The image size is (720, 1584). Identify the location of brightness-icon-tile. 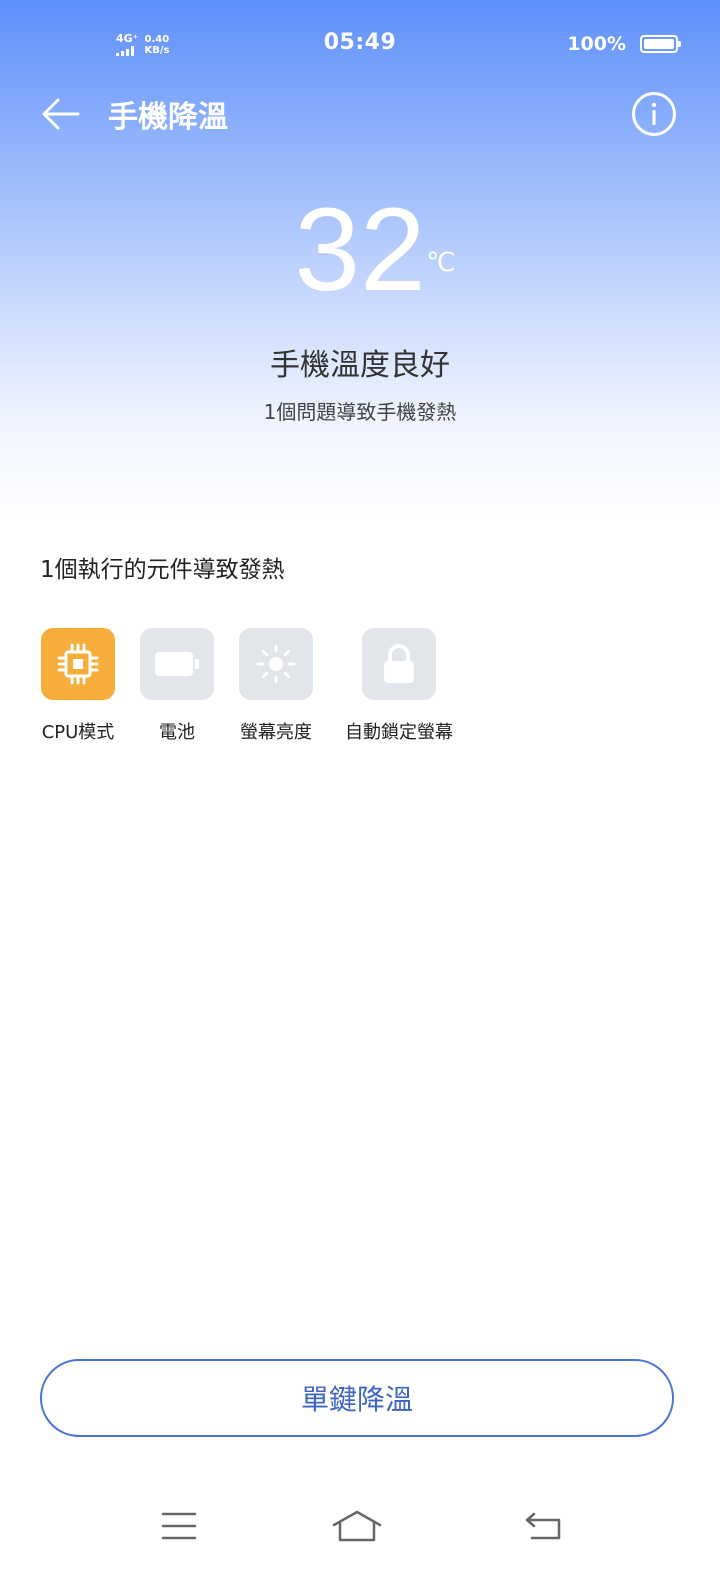
(276, 664).